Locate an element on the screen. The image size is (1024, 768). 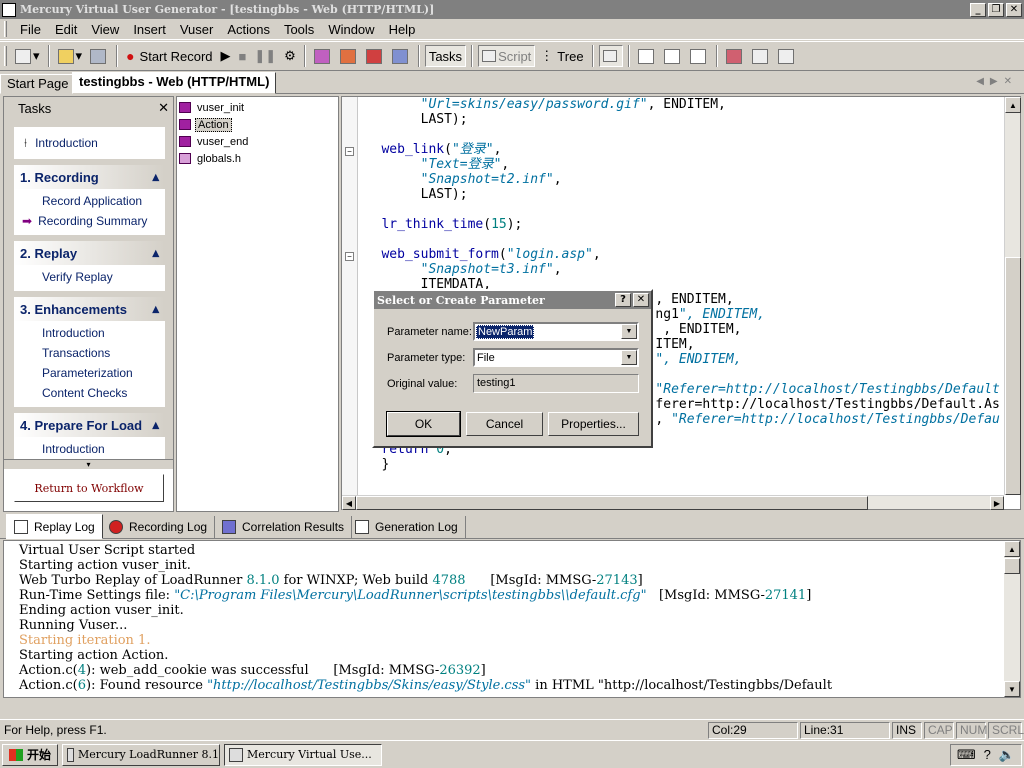
sync-button is located at coordinates (735, 56).